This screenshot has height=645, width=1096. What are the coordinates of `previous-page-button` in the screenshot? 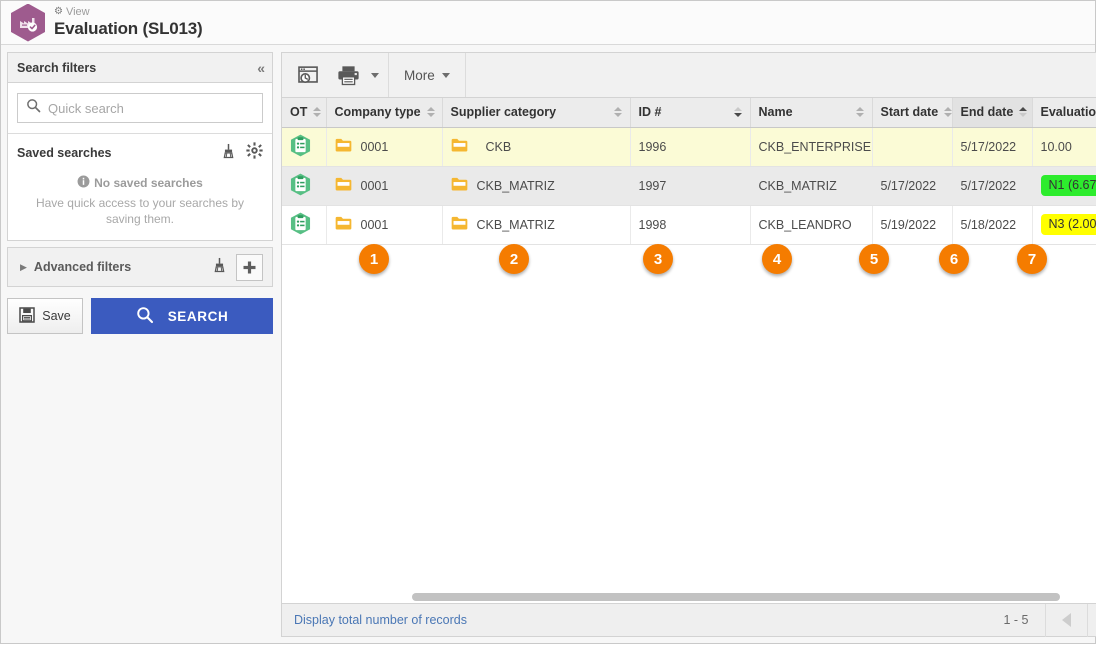 It's located at (1066, 620).